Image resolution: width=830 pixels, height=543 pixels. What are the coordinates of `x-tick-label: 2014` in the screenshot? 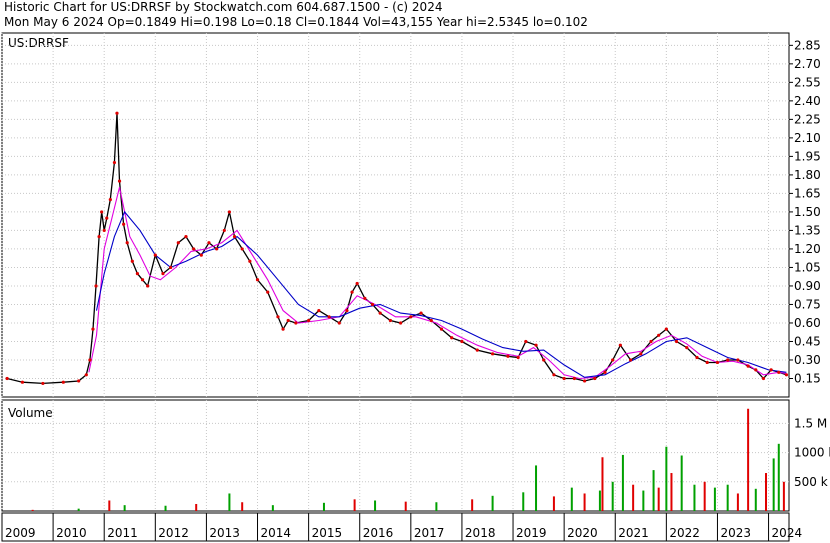 It's located at (276, 533).